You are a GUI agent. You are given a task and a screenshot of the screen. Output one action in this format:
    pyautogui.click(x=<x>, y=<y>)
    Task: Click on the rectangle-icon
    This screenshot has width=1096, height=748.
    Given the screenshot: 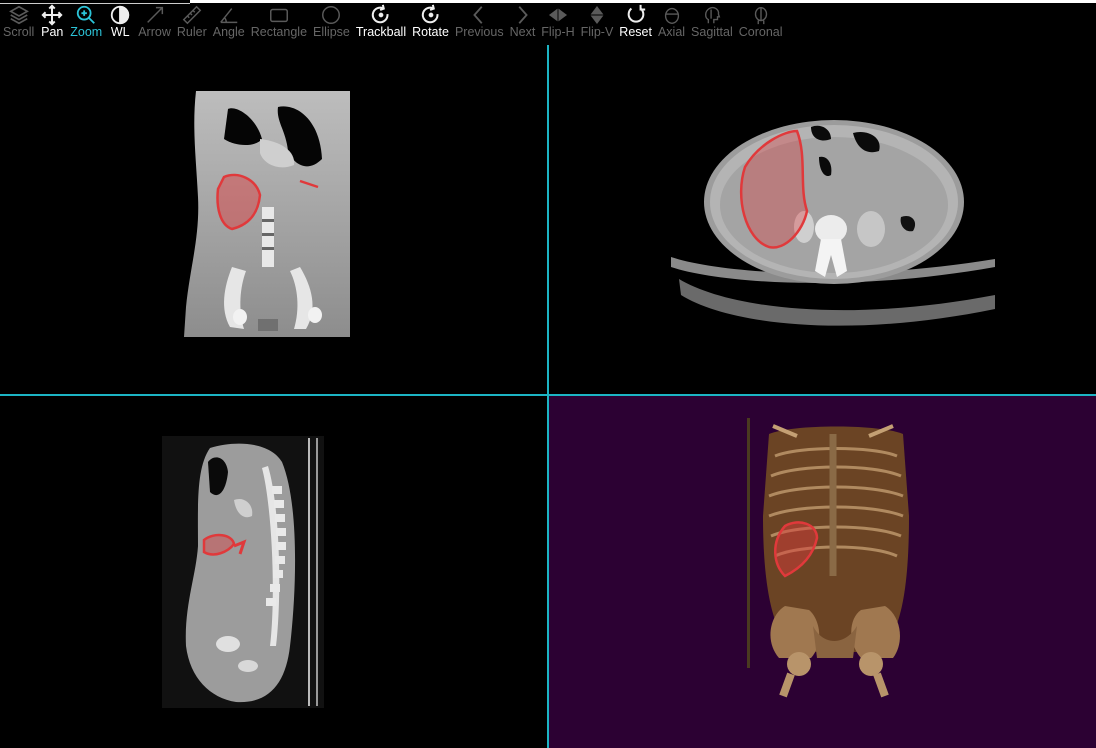 What is the action you would take?
    pyautogui.click(x=279, y=15)
    